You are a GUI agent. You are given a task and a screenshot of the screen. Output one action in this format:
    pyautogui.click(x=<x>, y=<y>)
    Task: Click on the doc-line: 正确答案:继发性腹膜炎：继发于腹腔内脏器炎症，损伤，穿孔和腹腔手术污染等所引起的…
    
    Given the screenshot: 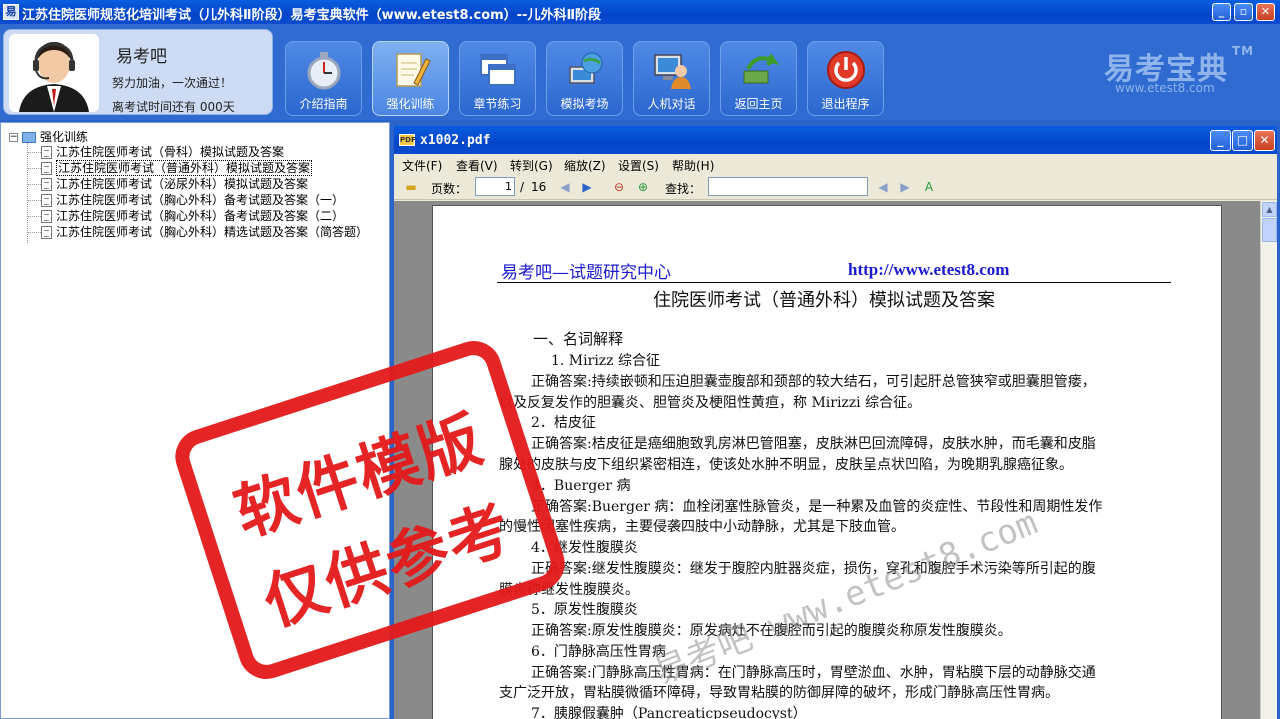 What is the action you would take?
    pyautogui.click(x=813, y=569)
    